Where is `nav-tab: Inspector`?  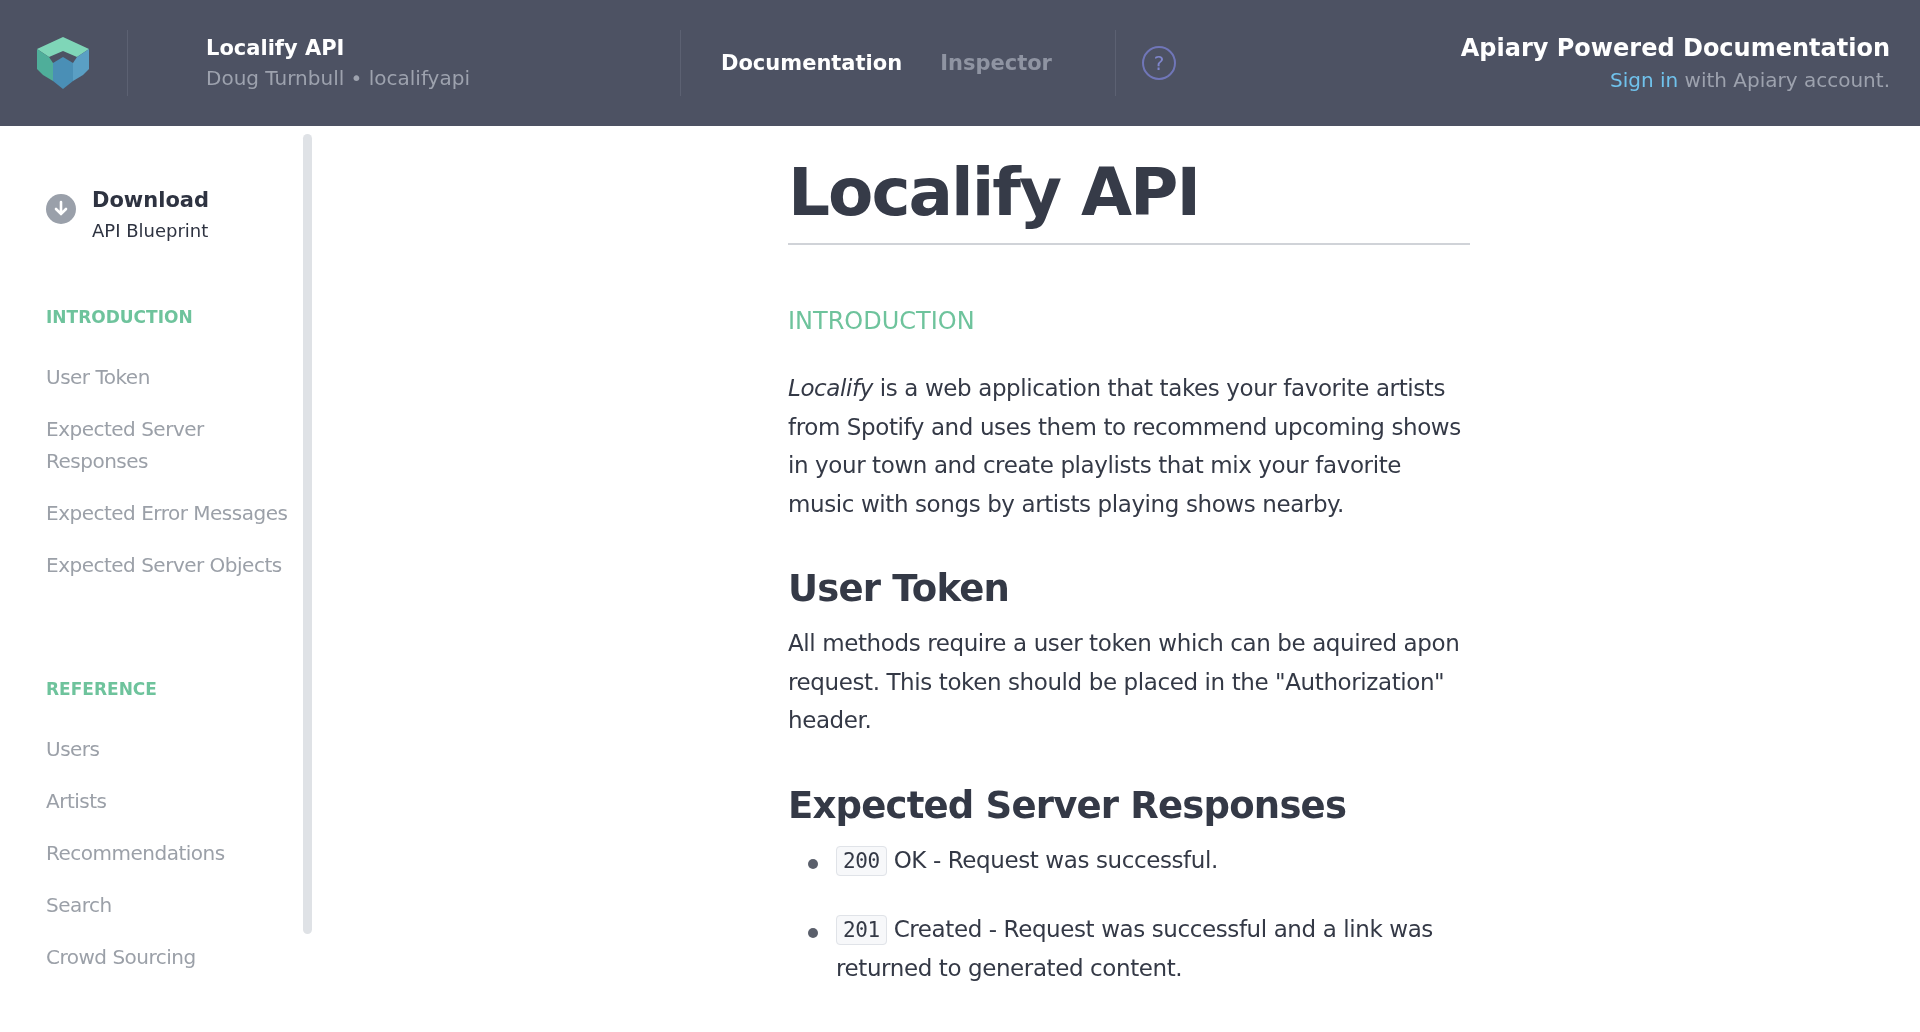 nav-tab: Inspector is located at coordinates (996, 63).